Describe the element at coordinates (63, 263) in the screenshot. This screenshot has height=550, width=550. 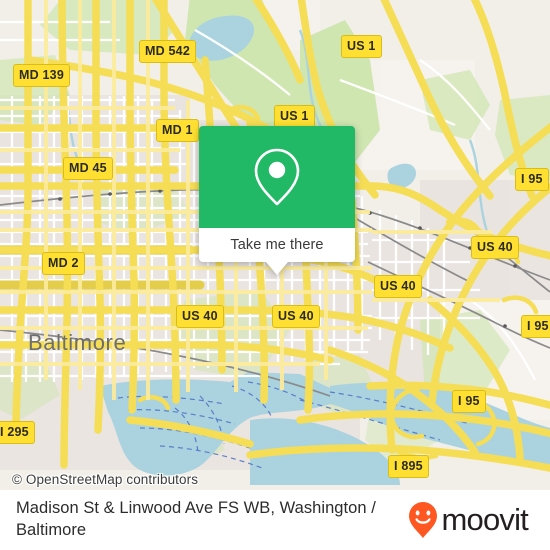
I see `road-shield-md-2: MD 2` at that location.